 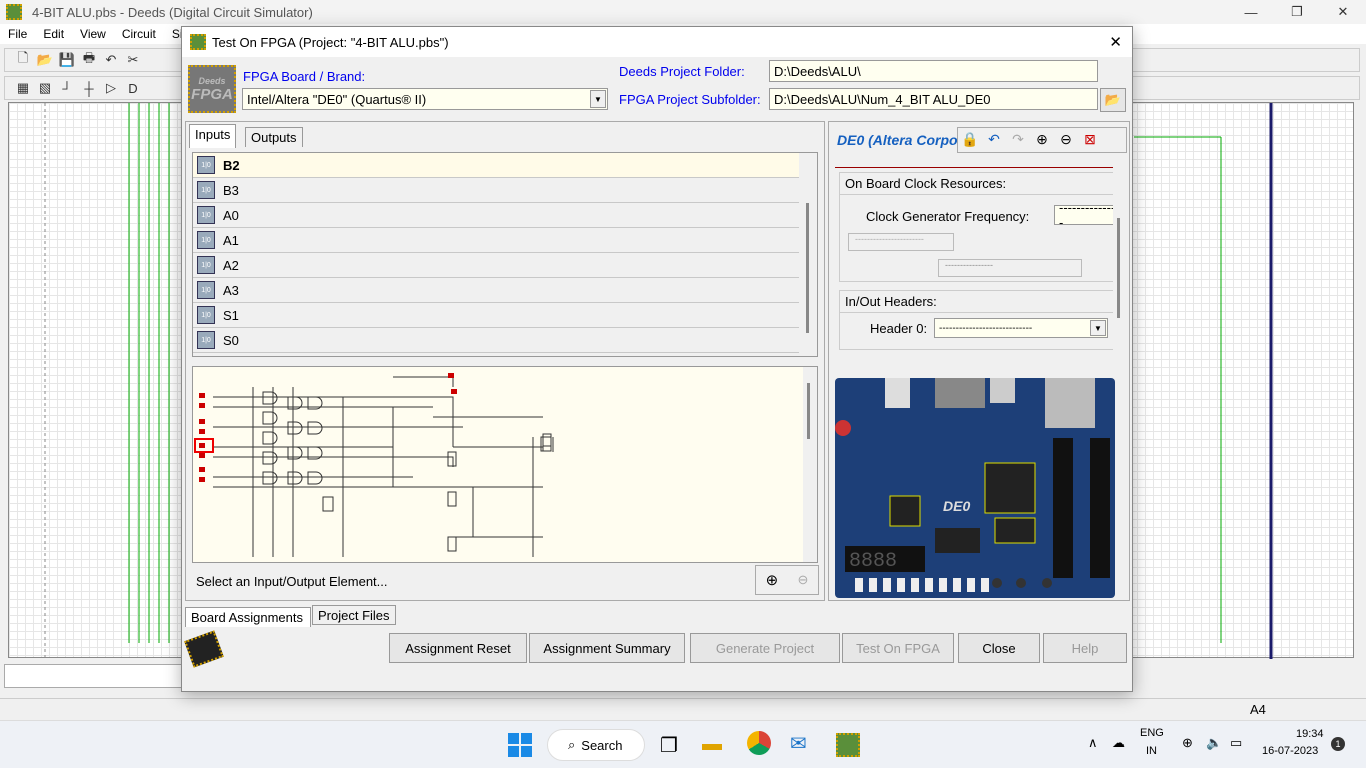 I want to click on svg-text: 8888, so click(x=873, y=561).